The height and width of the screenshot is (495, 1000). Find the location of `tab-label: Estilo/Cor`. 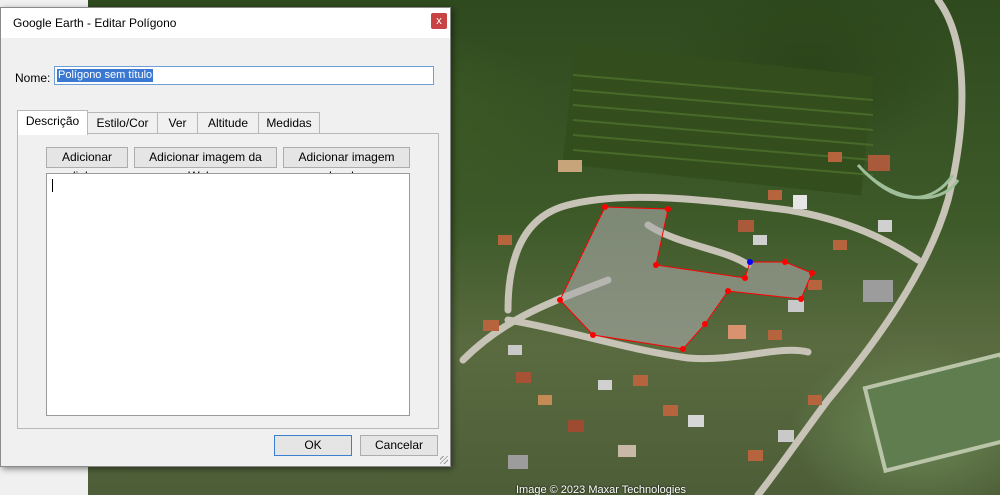

tab-label: Estilo/Cor is located at coordinates (122, 123).